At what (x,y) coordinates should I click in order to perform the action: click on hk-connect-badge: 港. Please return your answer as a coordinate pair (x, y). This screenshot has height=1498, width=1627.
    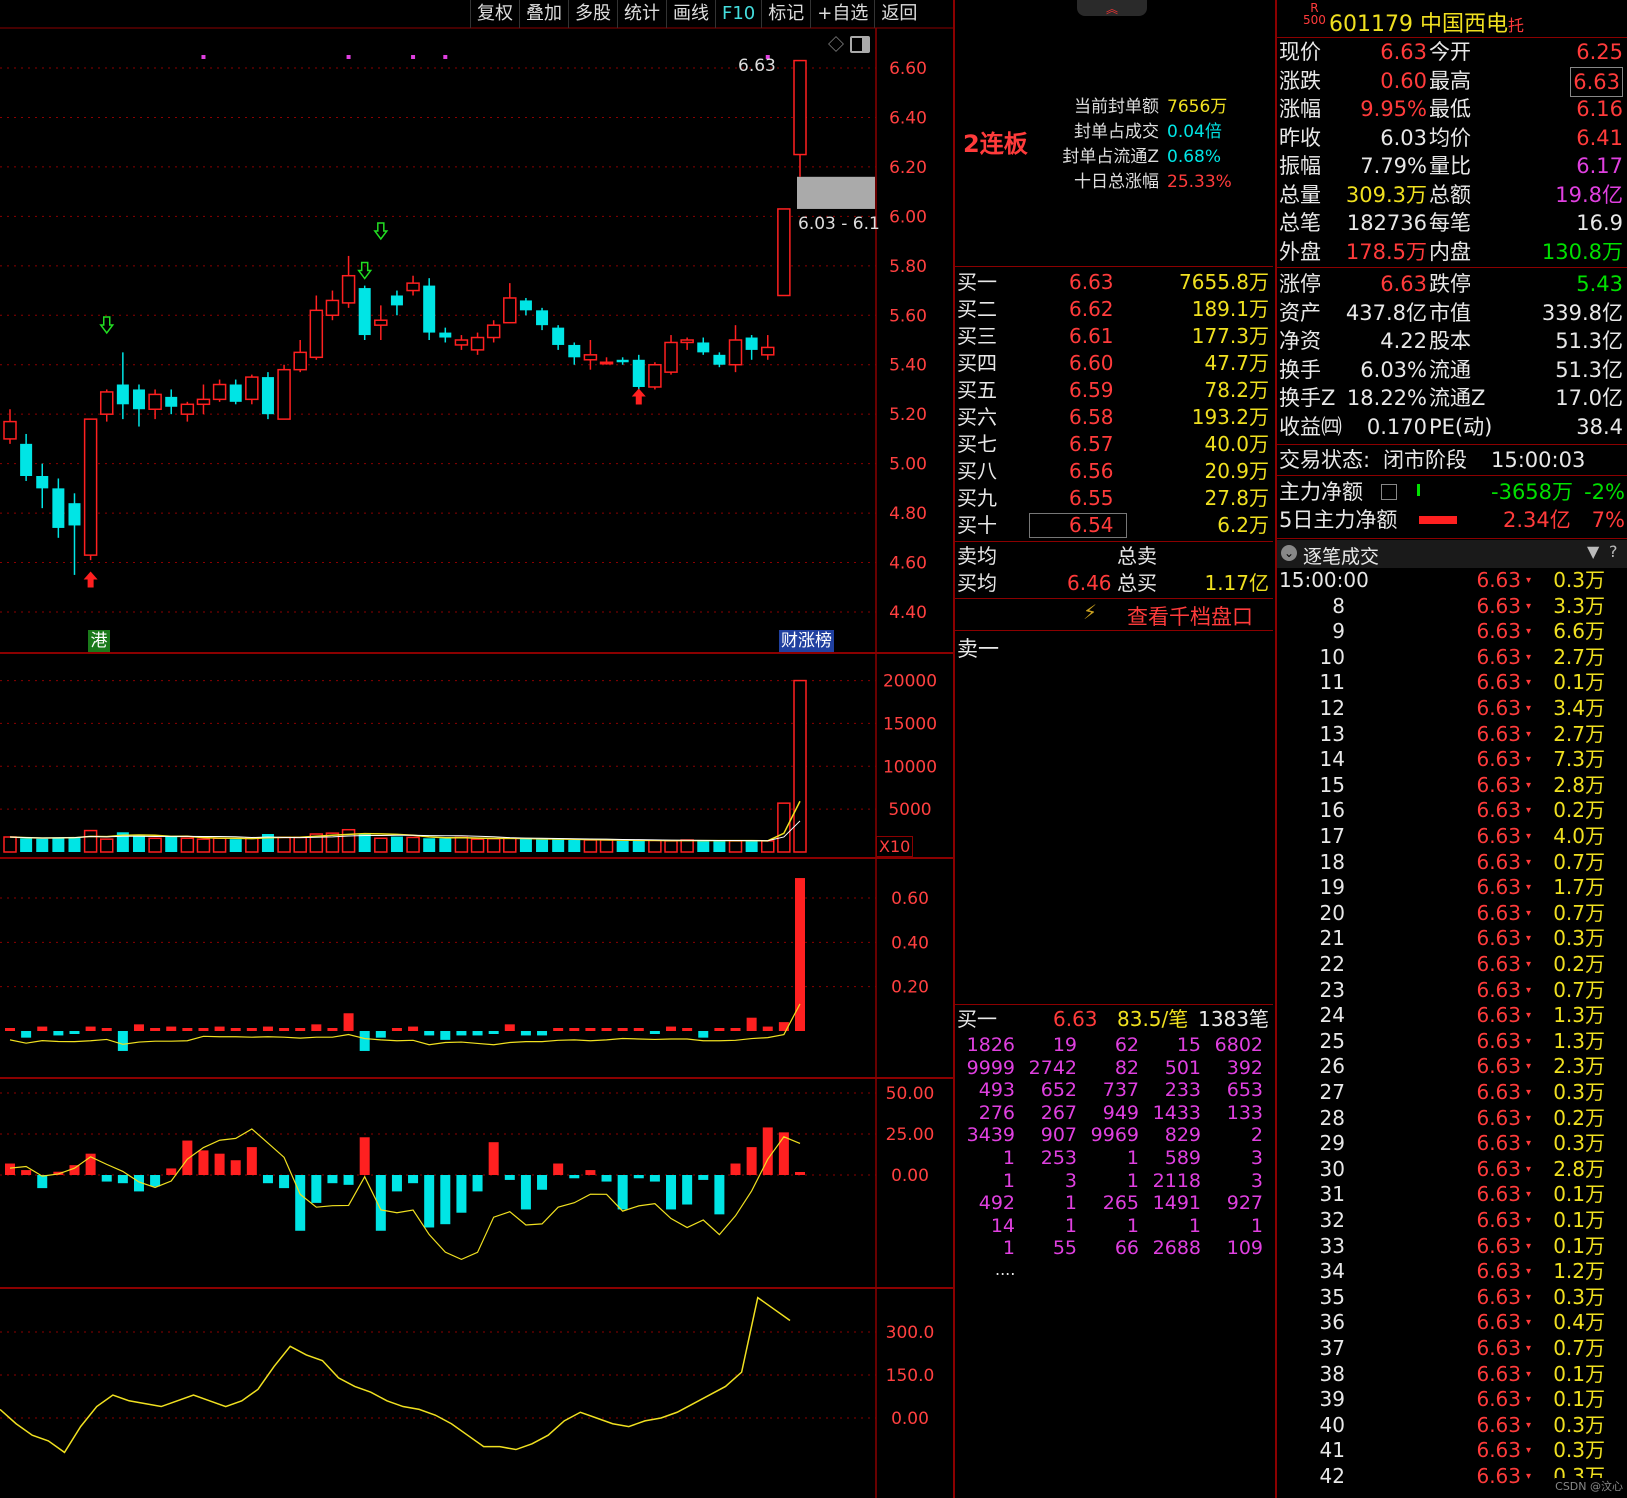
    Looking at the image, I should click on (99, 641).